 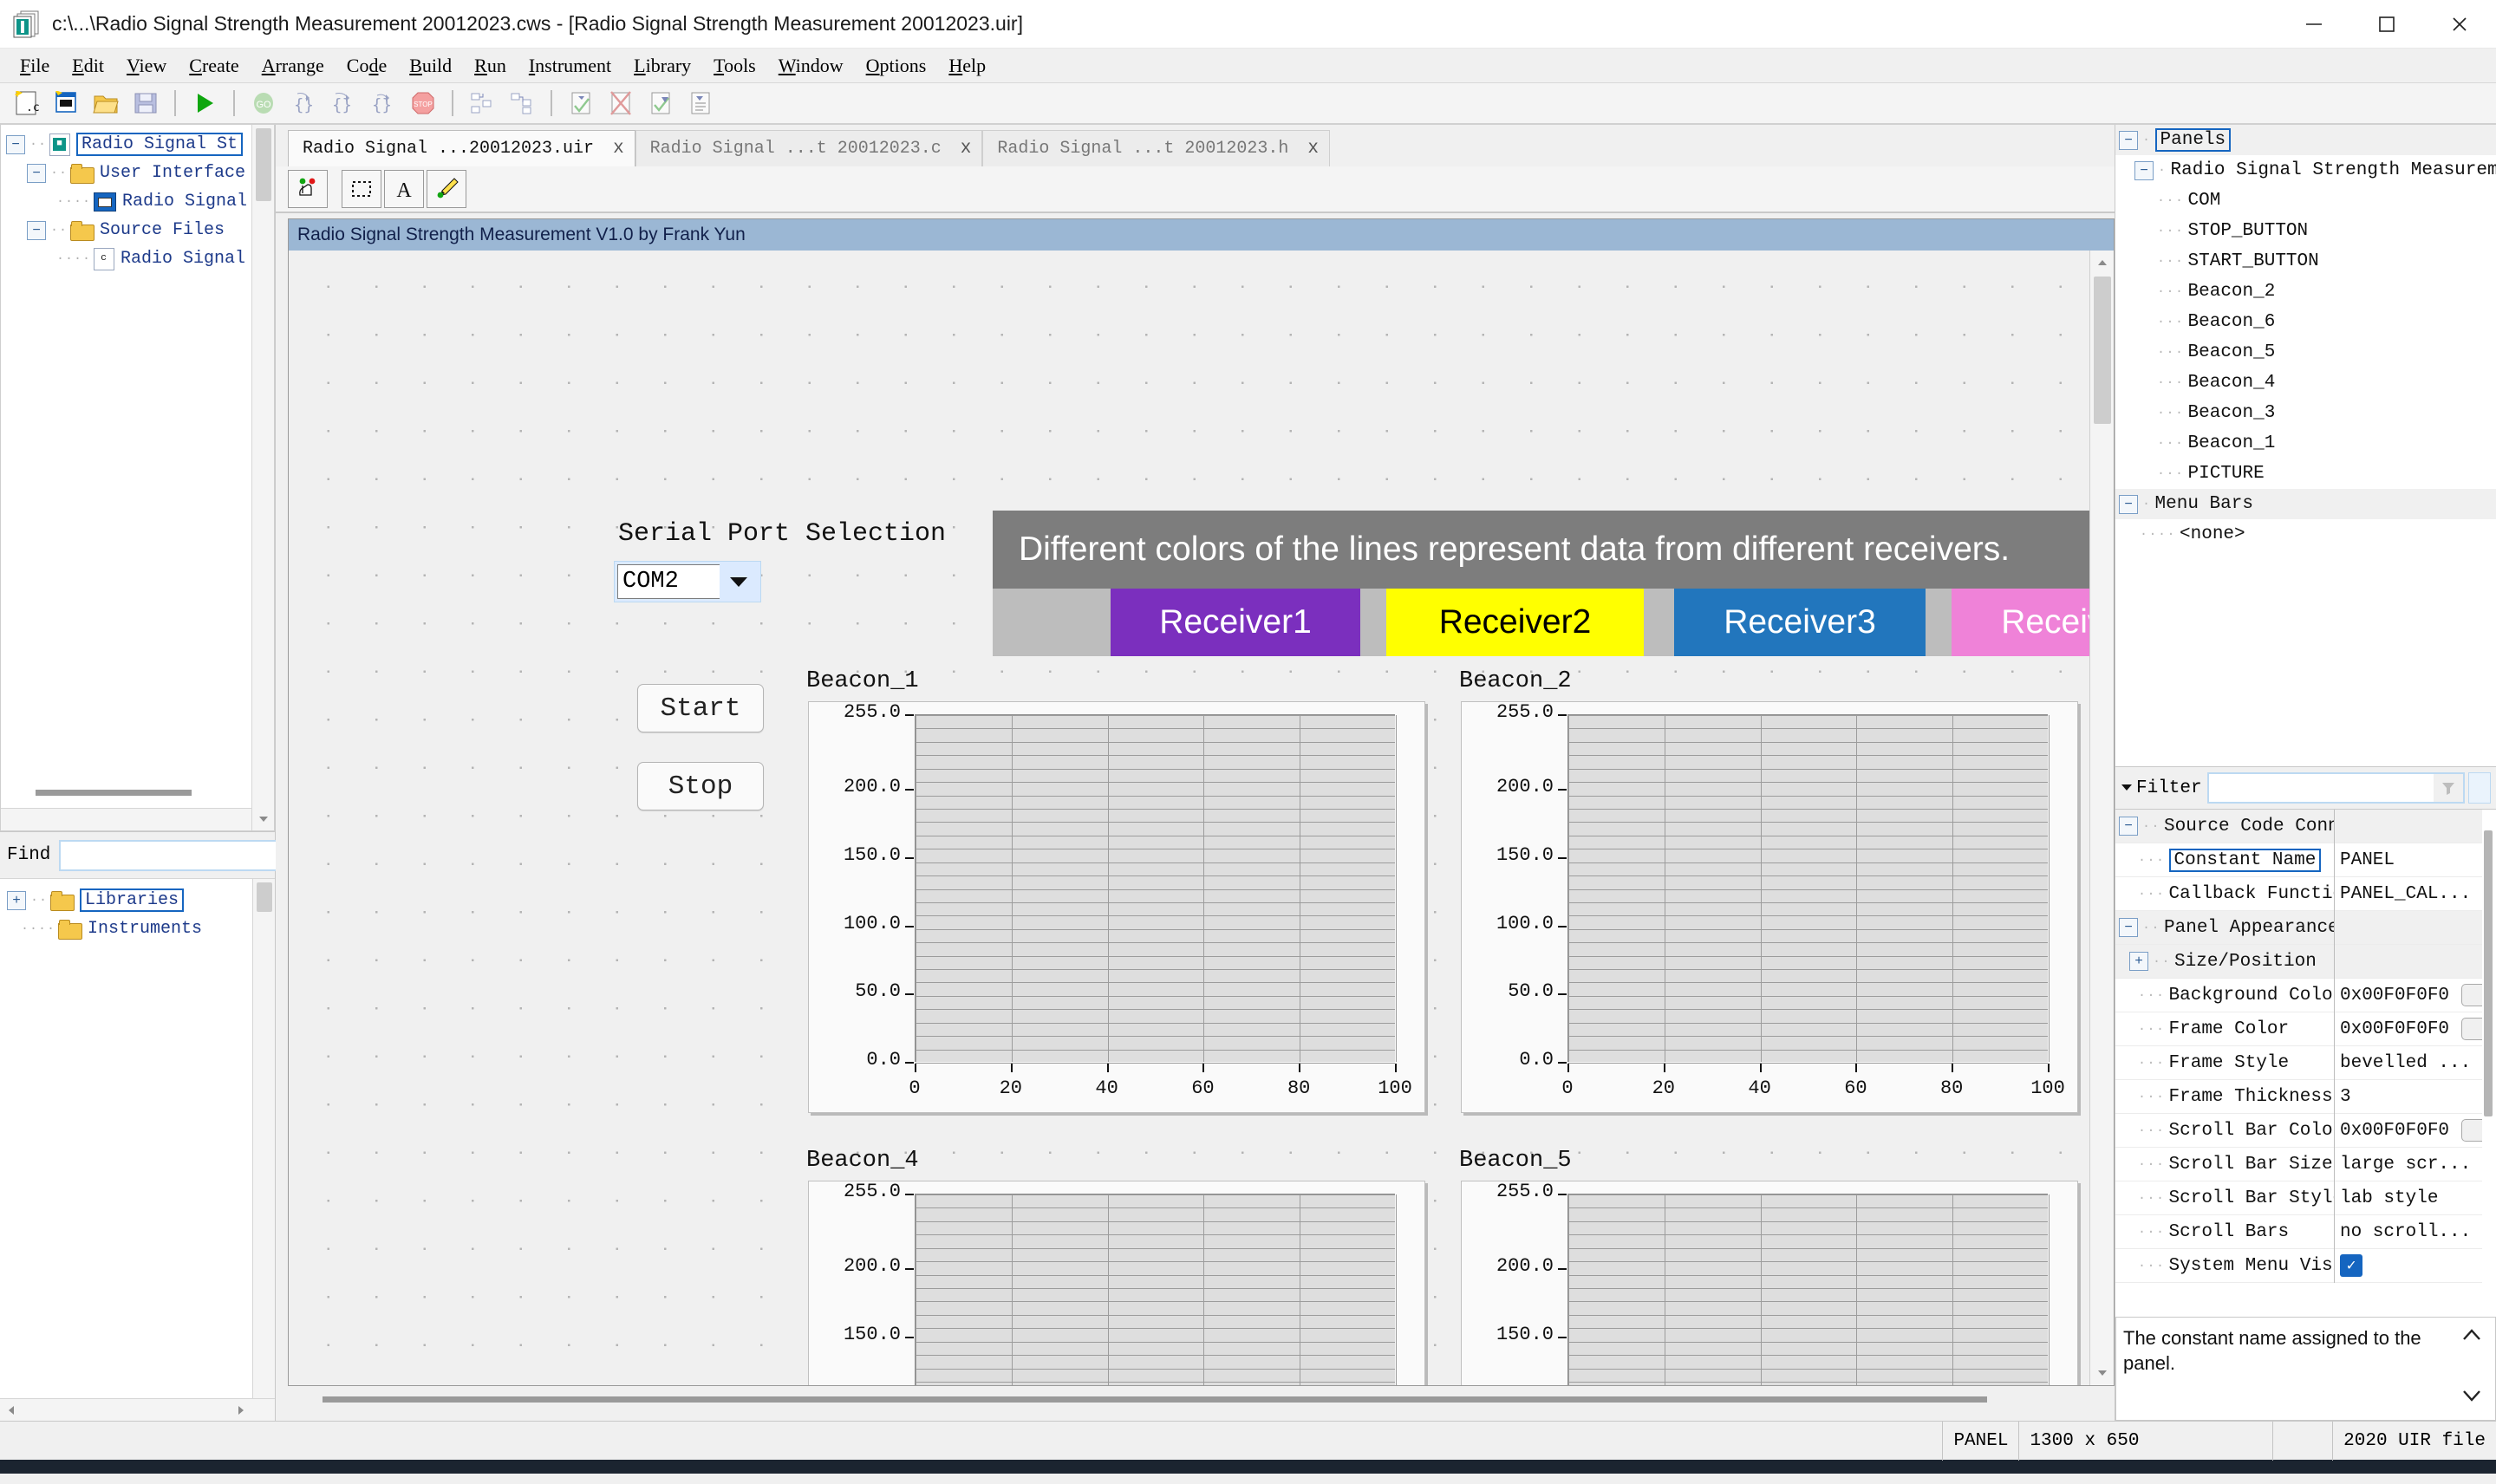 What do you see at coordinates (343, 103) in the screenshot?
I see `step-over-icon: {}` at bounding box center [343, 103].